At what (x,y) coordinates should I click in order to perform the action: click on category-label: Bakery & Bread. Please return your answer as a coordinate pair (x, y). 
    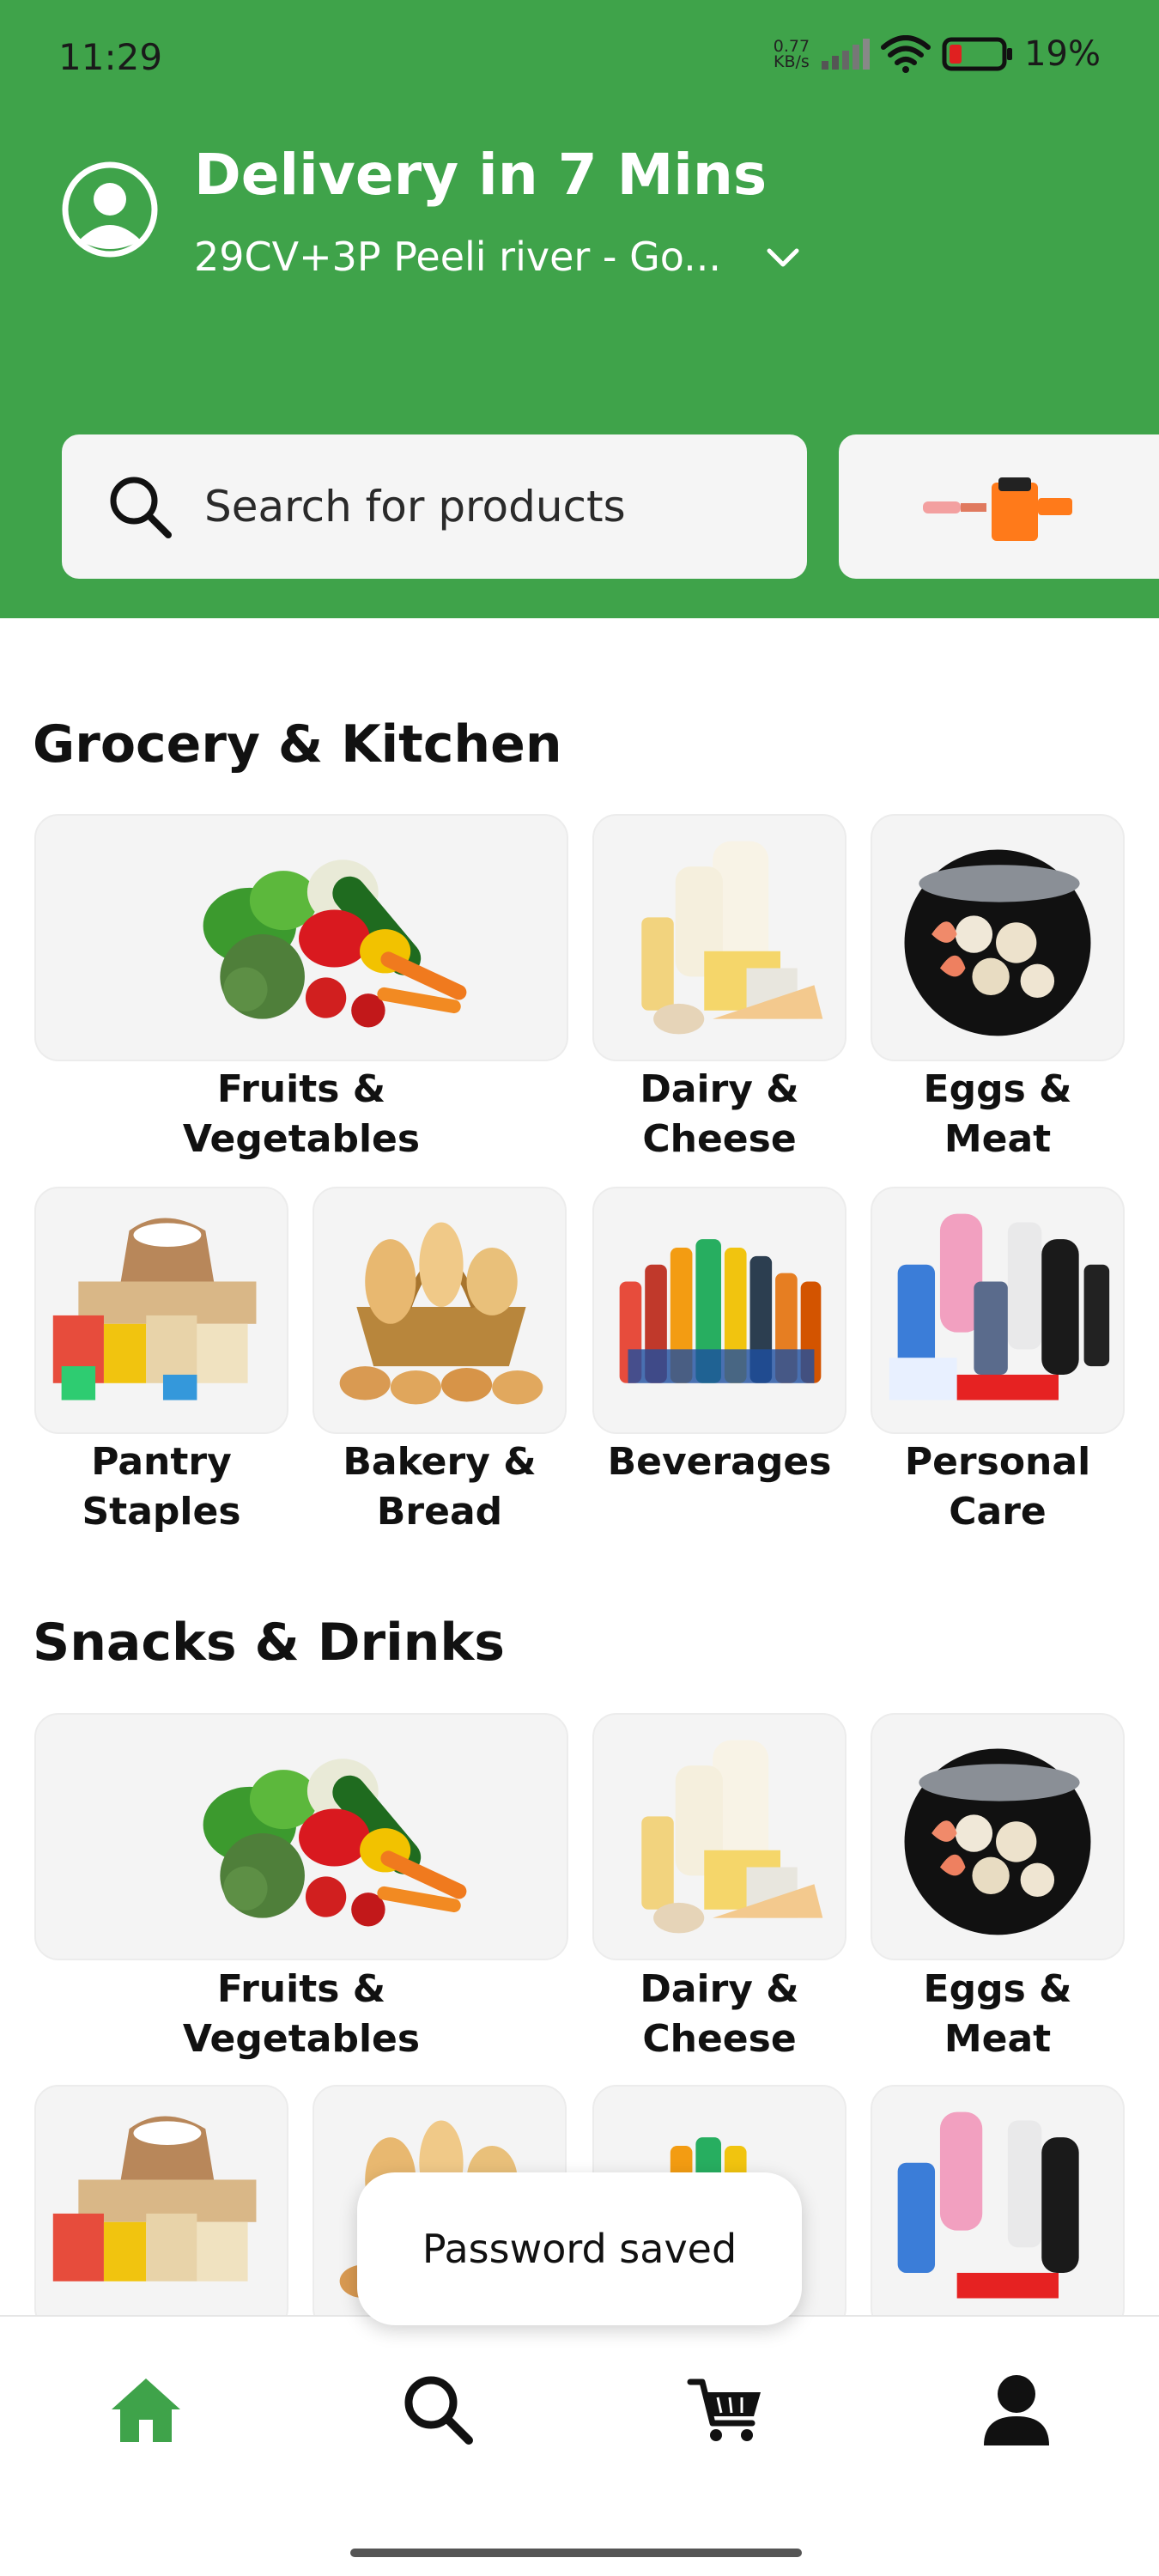
    Looking at the image, I should click on (440, 1487).